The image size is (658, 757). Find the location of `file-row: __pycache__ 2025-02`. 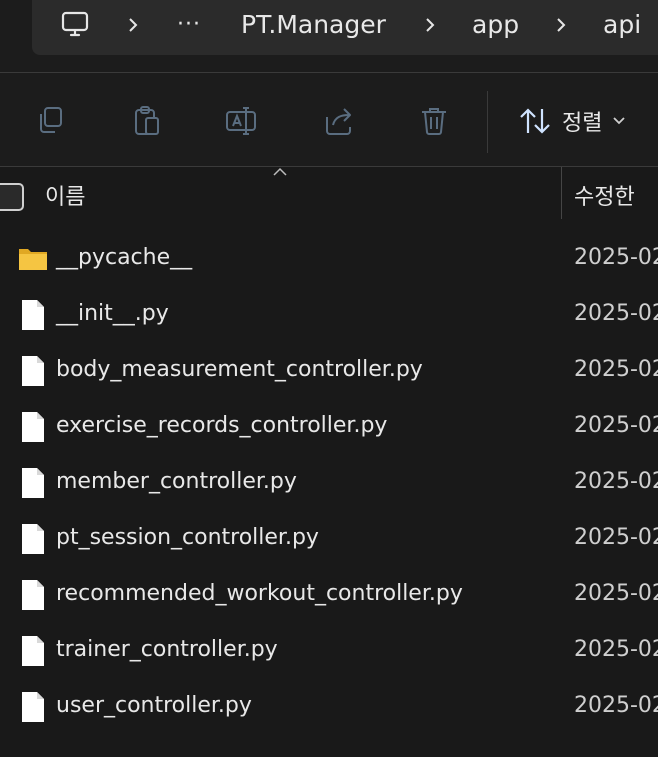

file-row: __pycache__ 2025-02 is located at coordinates (329, 259).